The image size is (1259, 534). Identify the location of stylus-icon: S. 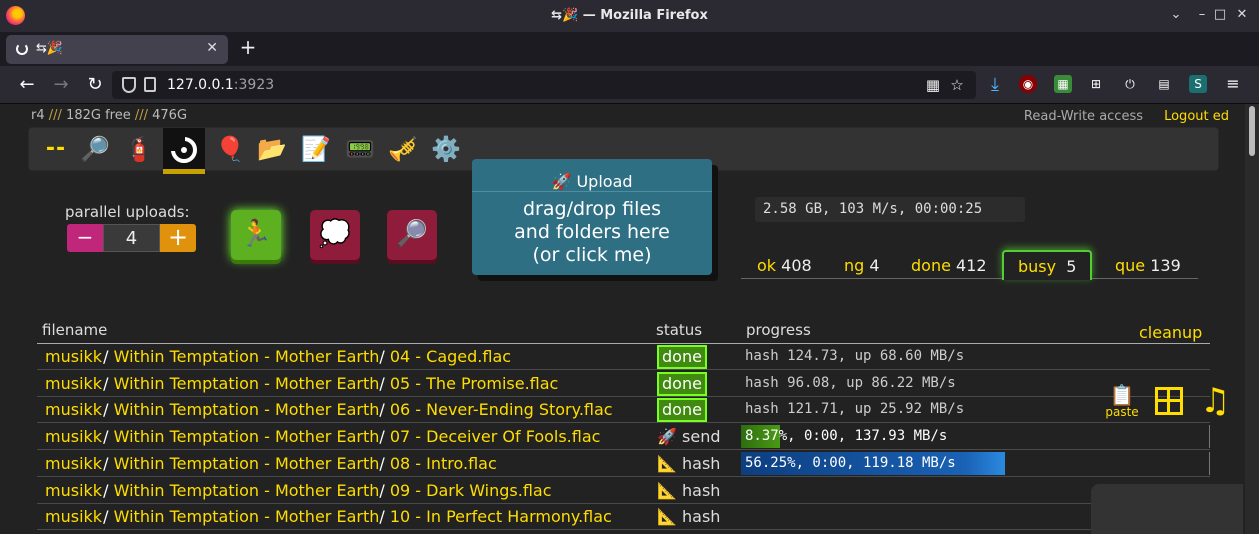
(1198, 84).